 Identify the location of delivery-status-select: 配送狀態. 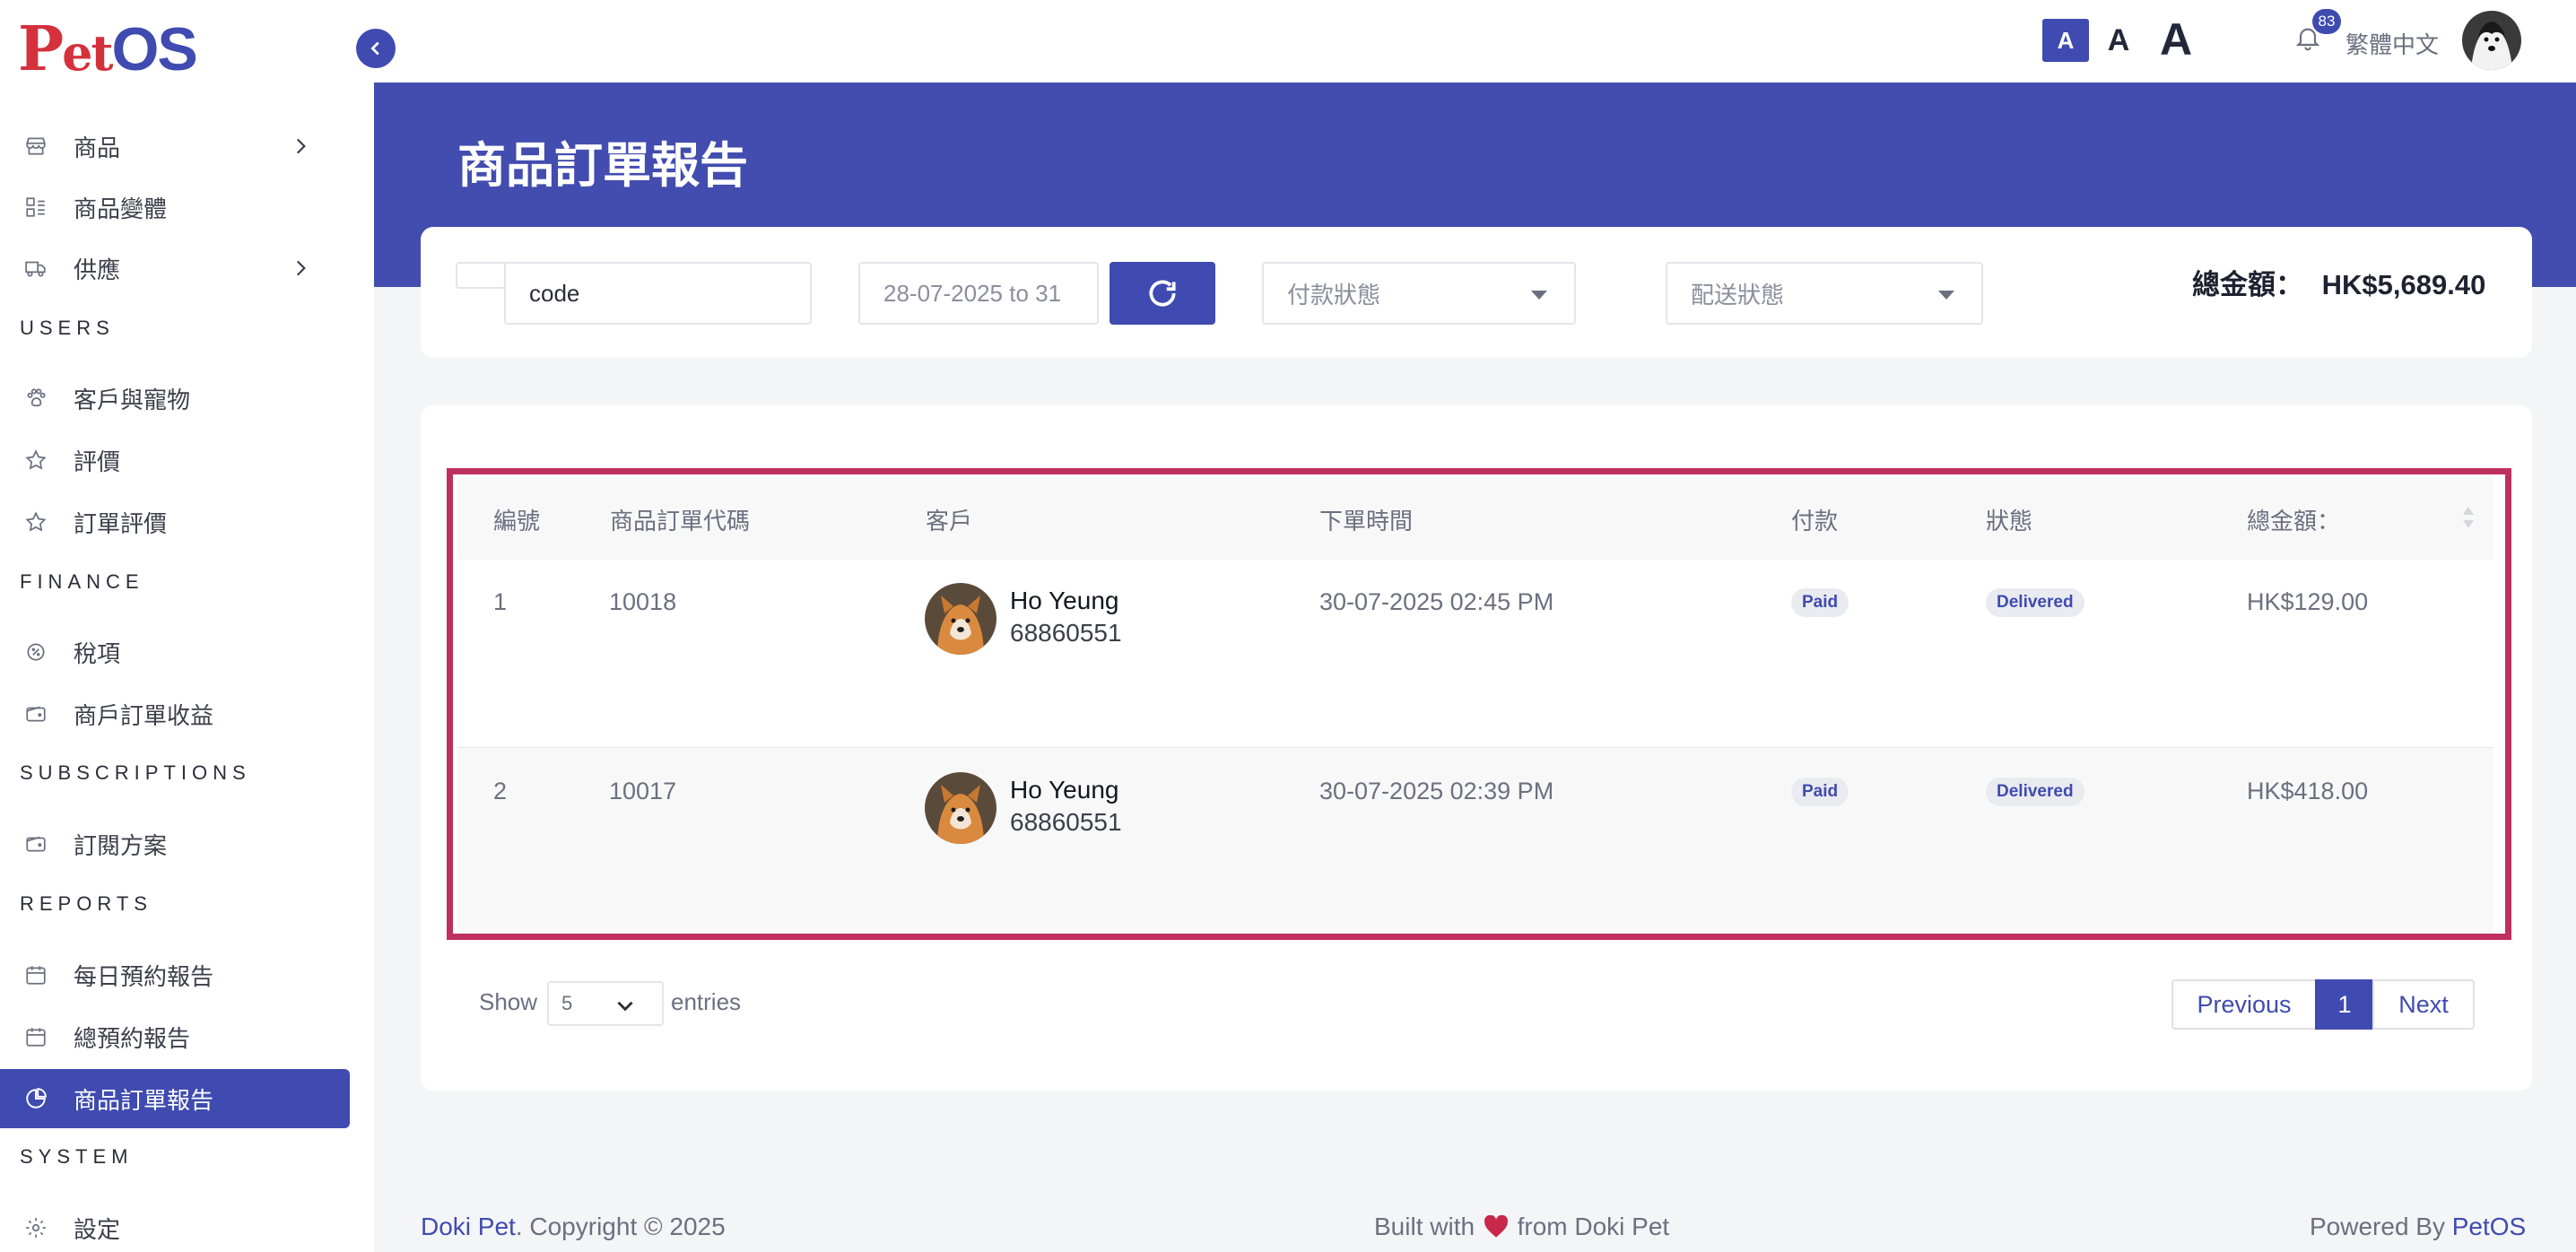
(1824, 293).